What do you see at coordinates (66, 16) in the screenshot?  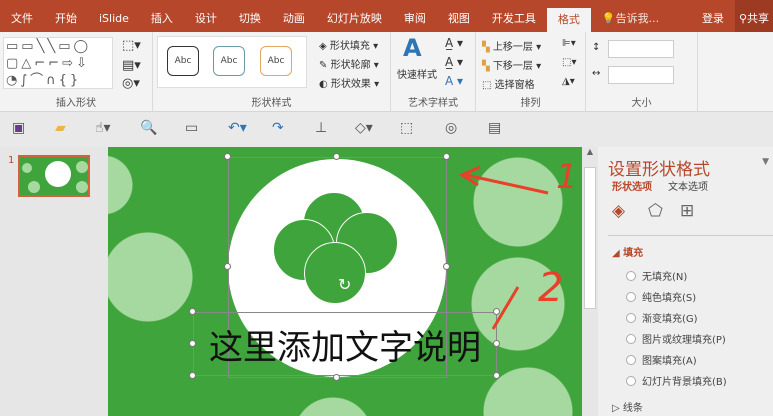 I see `tab-home: 开始` at bounding box center [66, 16].